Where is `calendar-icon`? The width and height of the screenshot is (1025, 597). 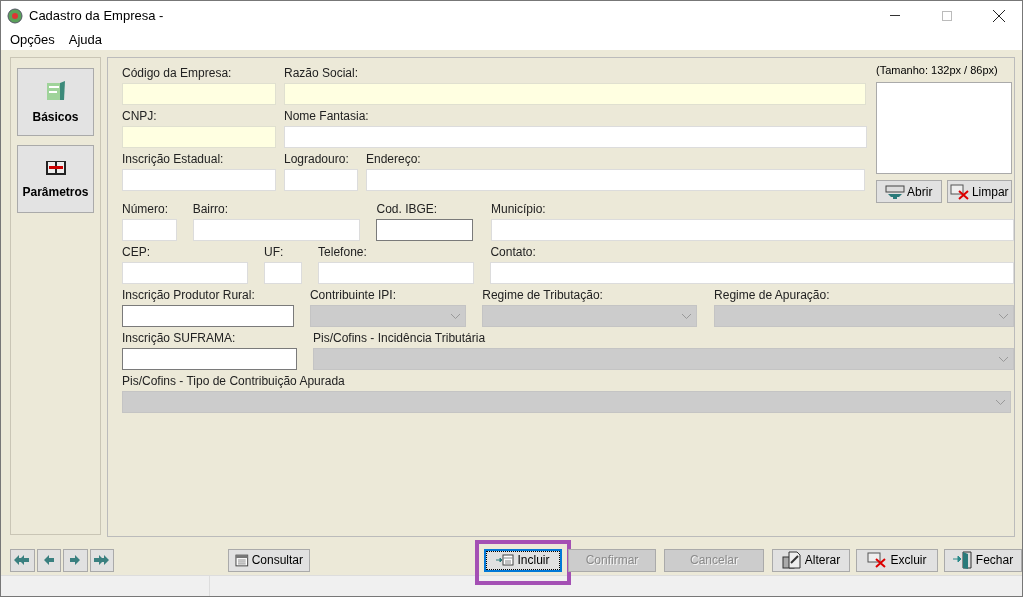 calendar-icon is located at coordinates (242, 560).